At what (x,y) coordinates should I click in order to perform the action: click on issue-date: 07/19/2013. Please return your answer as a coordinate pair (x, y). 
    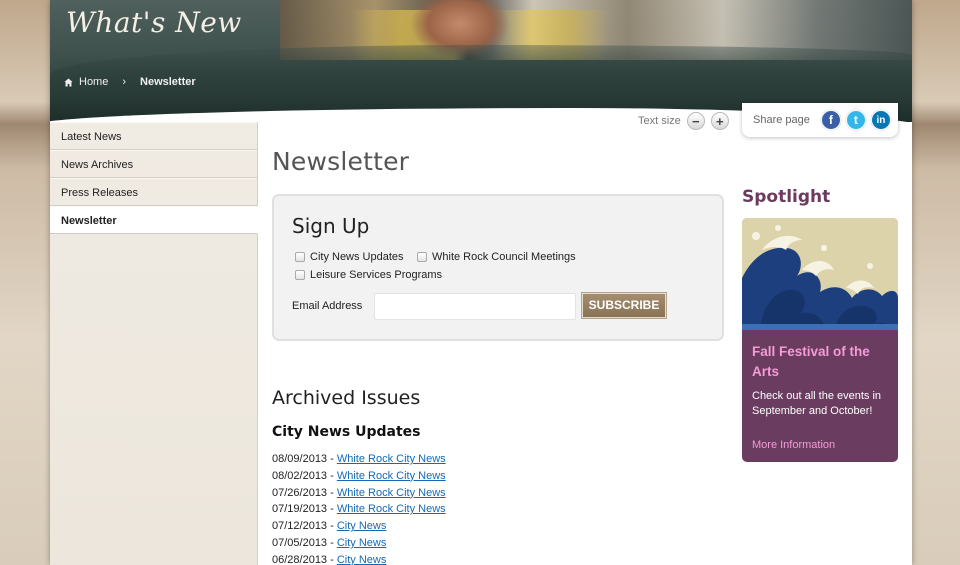
    Looking at the image, I should click on (300, 509).